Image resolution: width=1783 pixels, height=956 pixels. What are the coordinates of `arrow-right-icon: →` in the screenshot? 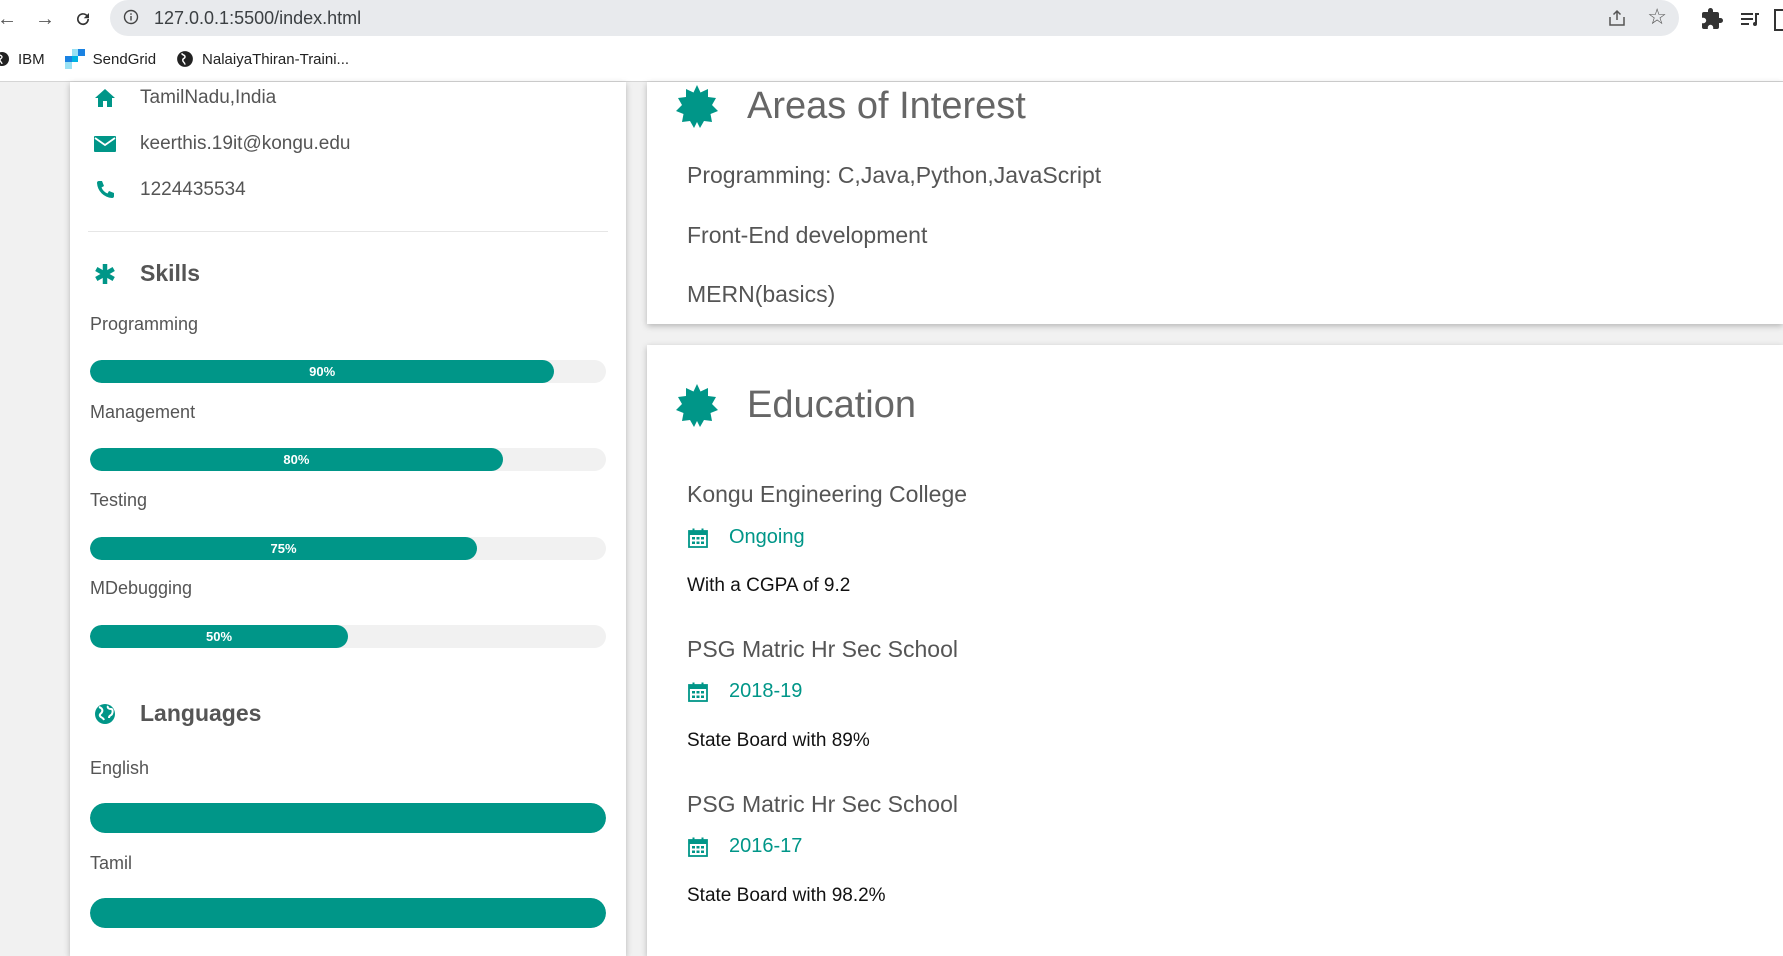 It's located at (45, 18).